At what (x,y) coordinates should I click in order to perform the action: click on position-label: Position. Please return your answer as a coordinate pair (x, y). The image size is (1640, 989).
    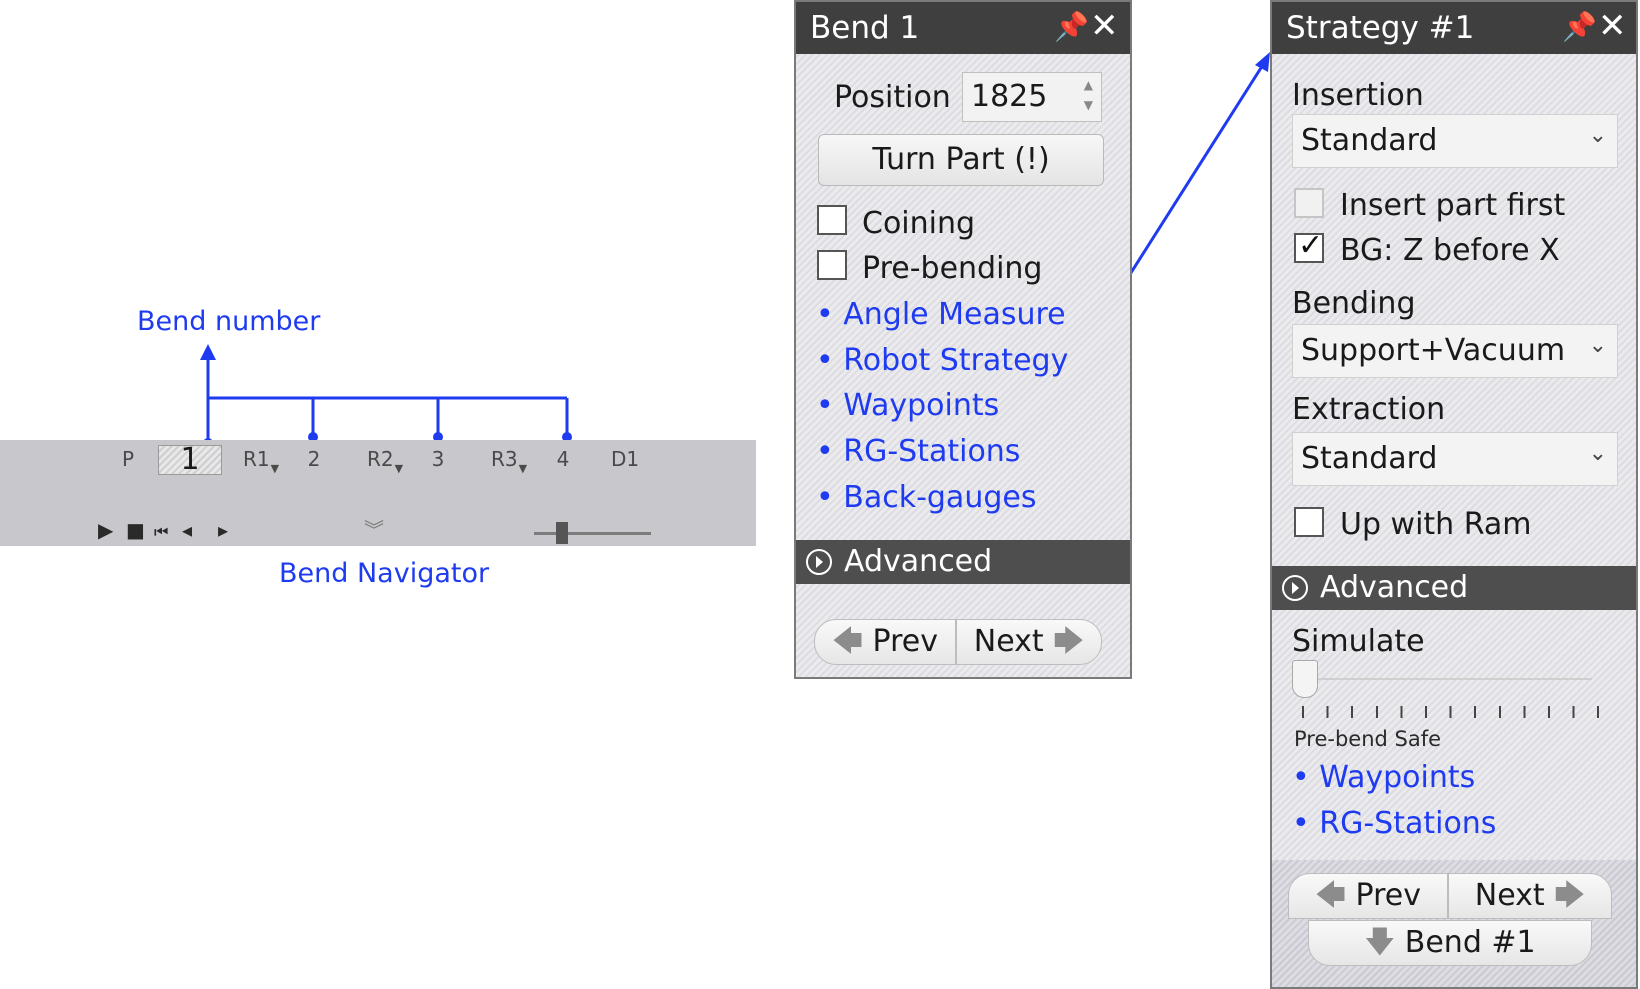
    Looking at the image, I should click on (892, 97).